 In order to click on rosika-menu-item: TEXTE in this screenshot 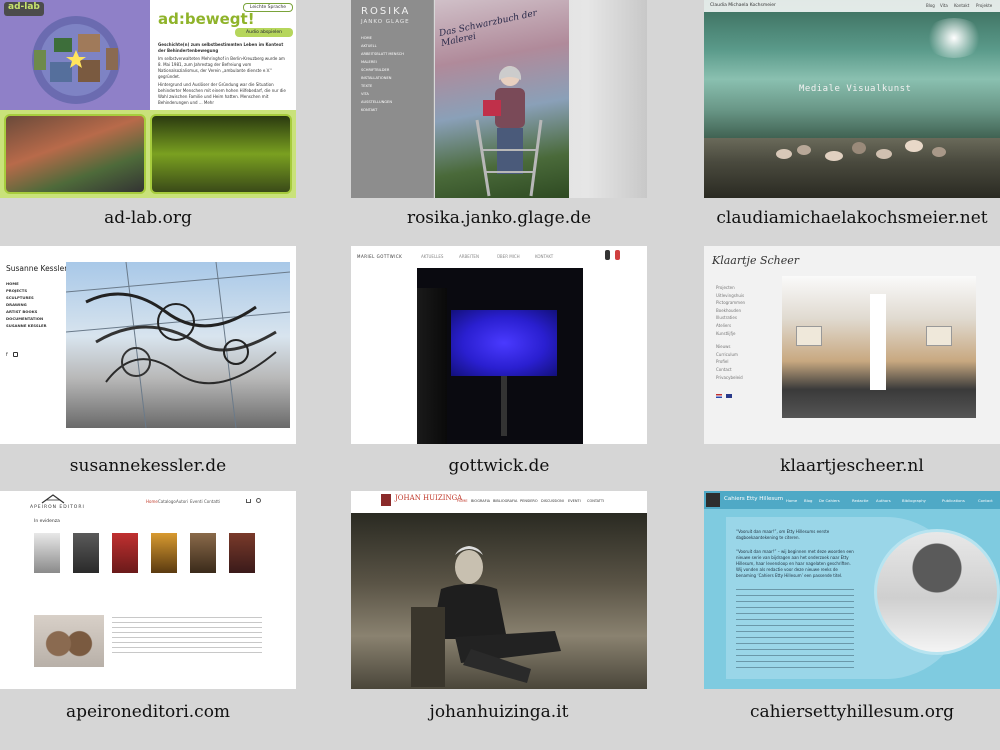, I will do `click(393, 86)`.